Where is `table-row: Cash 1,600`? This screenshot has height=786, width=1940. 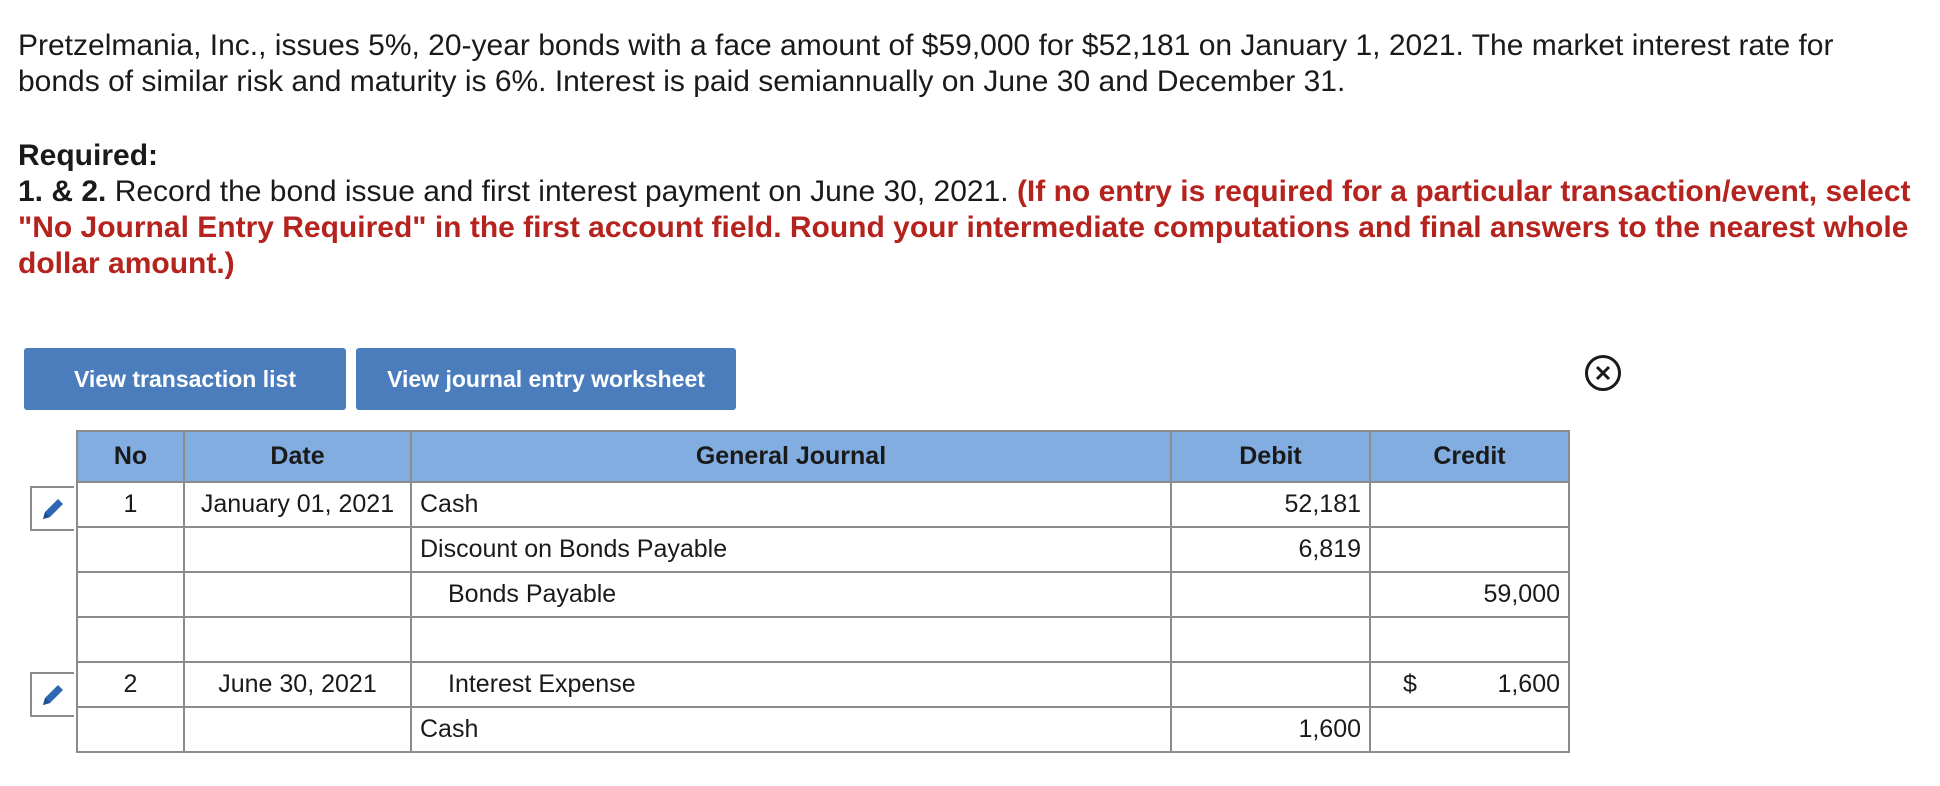 table-row: Cash 1,600 is located at coordinates (823, 729).